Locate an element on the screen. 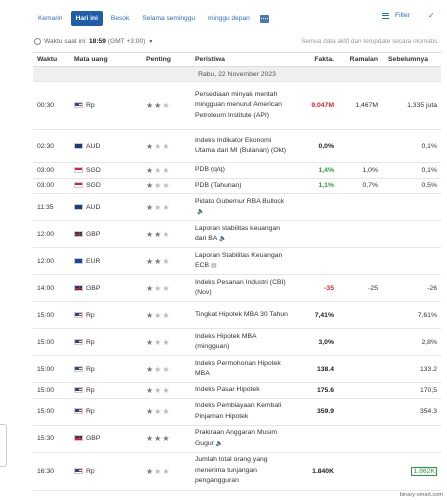  event-name: Indeks Pesanan Industri (CBI) (Nov) is located at coordinates (240, 288).